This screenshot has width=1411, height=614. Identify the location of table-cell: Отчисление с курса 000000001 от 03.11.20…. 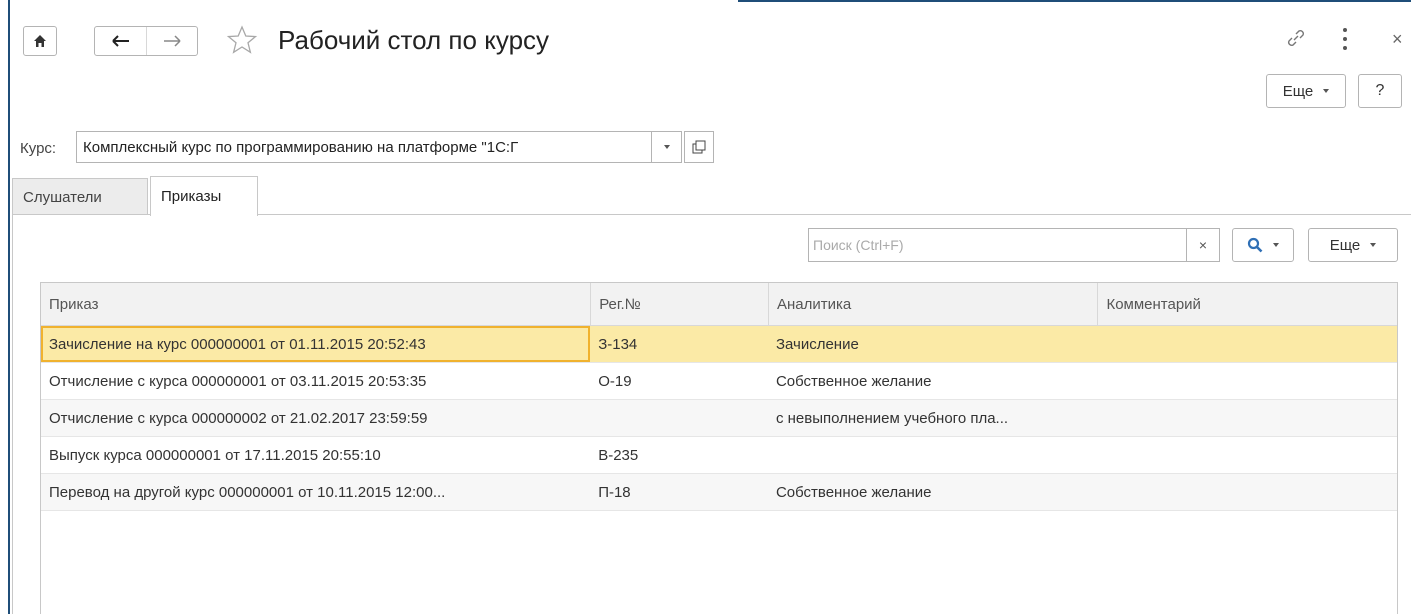
(238, 381).